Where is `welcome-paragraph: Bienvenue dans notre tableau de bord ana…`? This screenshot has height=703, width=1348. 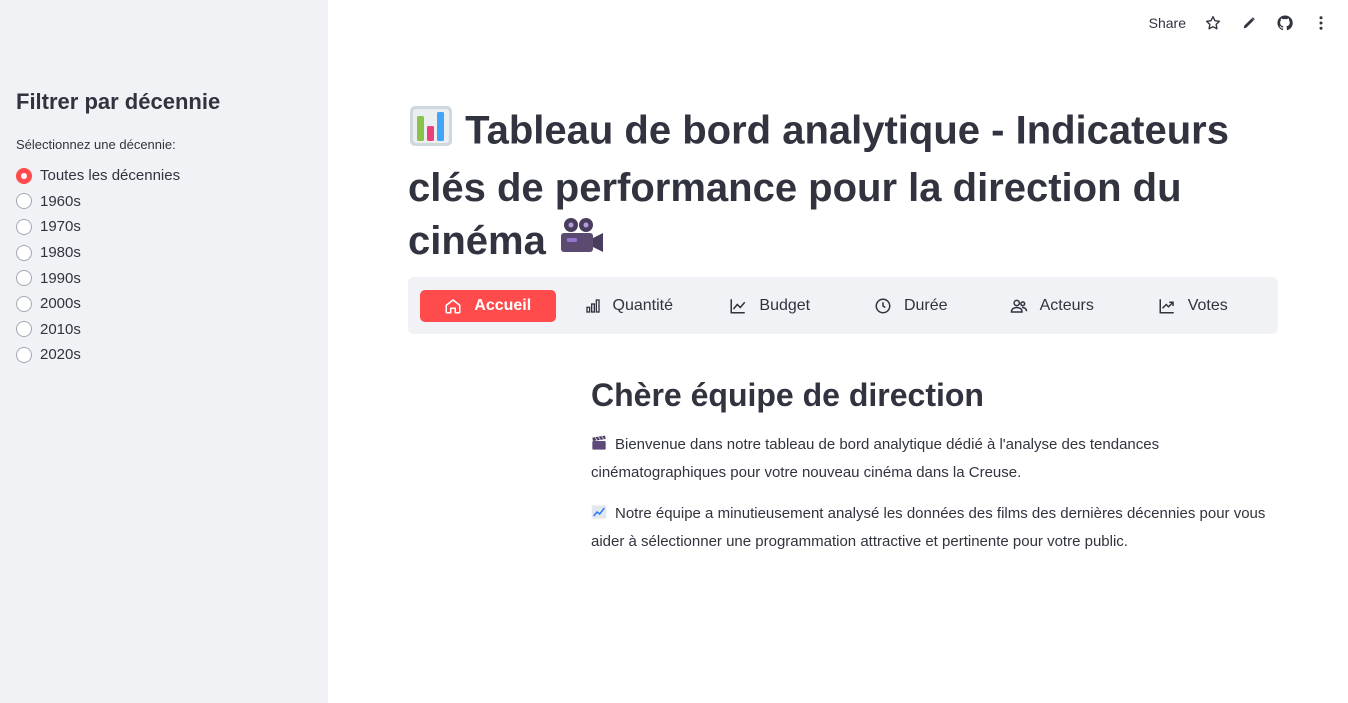 welcome-paragraph: Bienvenue dans notre tableau de bord ana… is located at coordinates (931, 459).